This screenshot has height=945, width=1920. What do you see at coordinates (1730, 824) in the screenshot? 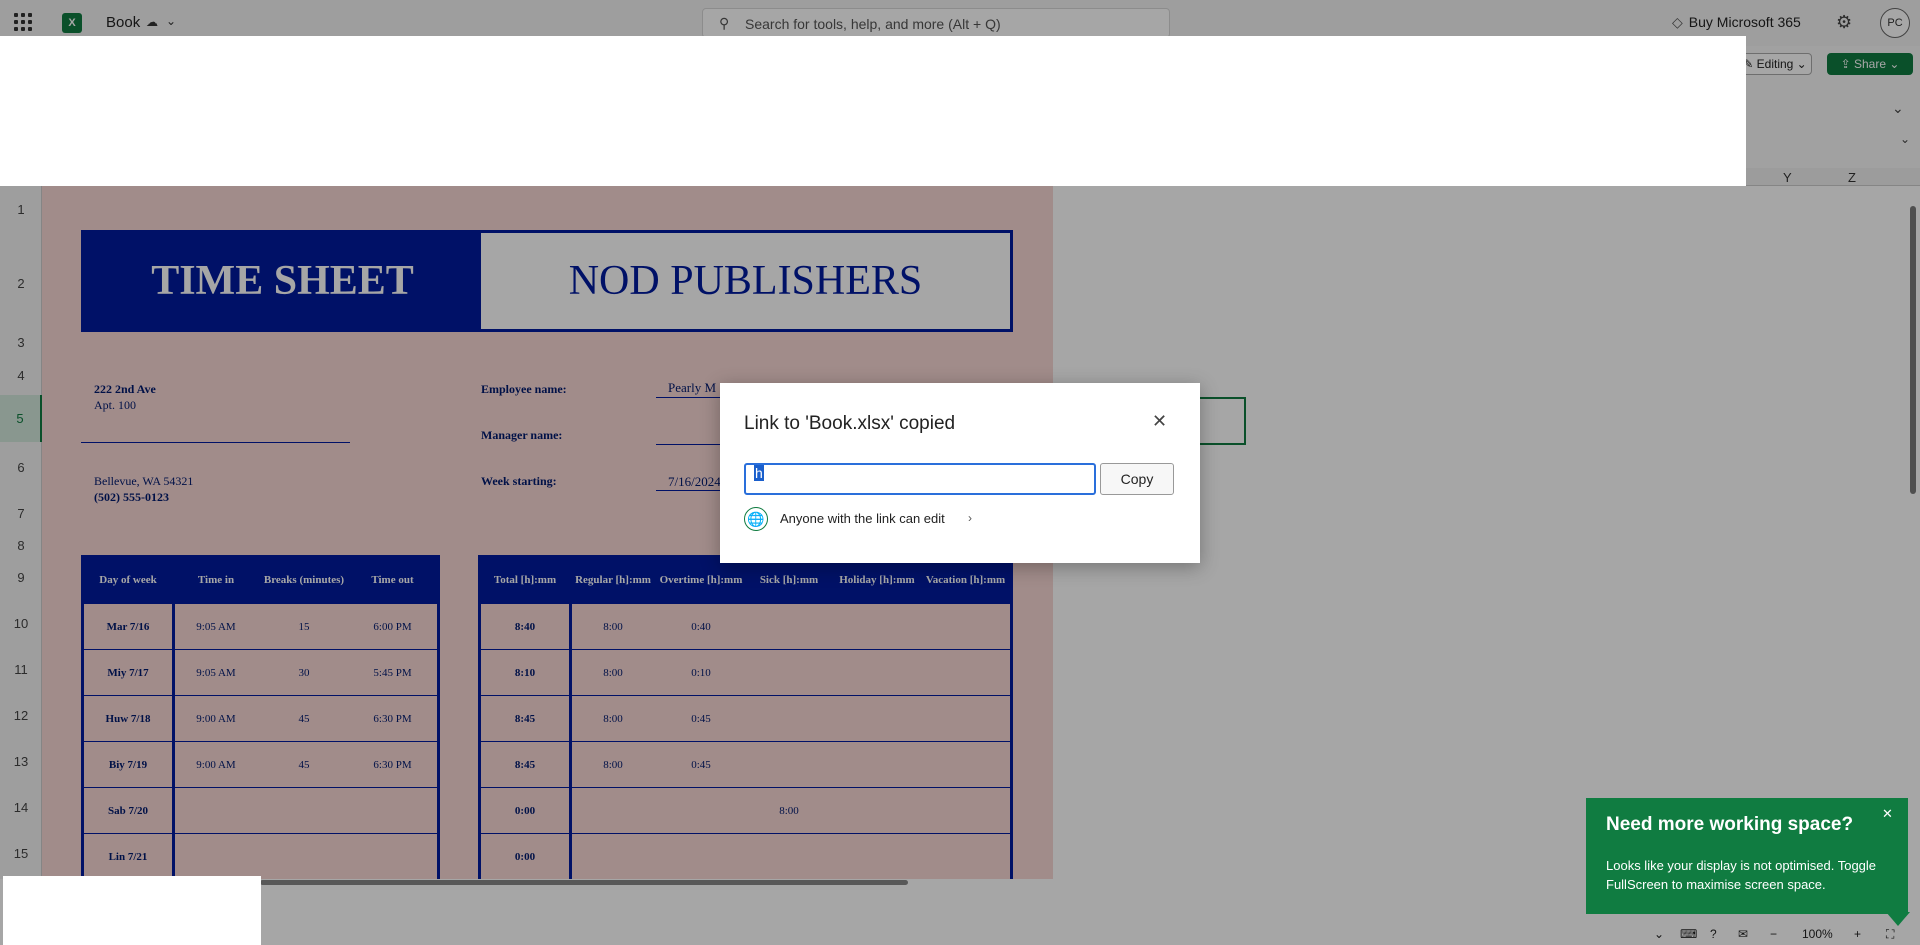
I see `toast-title: Need more working space?` at bounding box center [1730, 824].